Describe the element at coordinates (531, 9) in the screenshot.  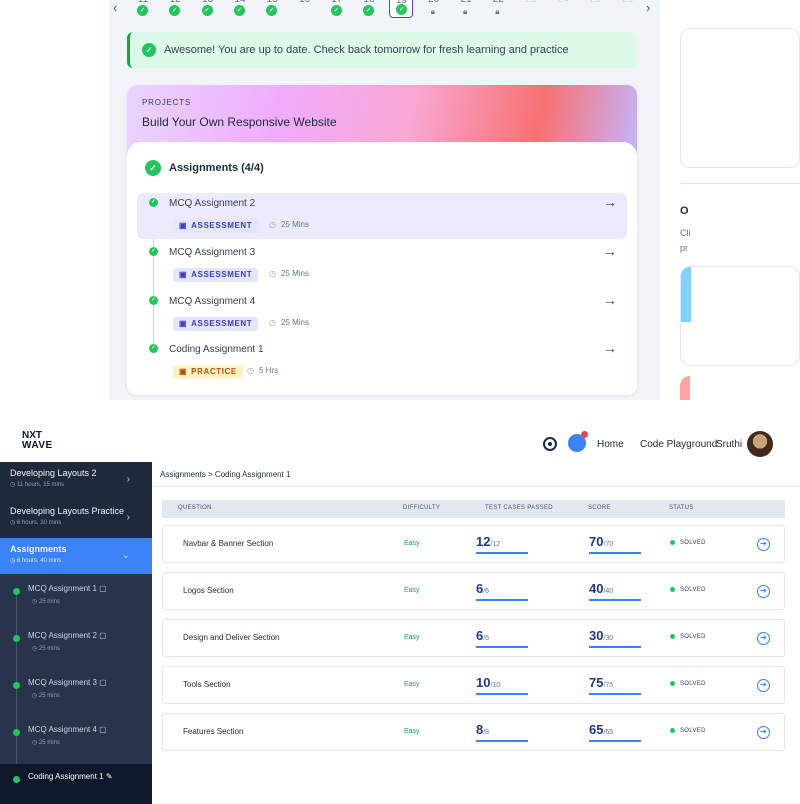
I see `date-cell: 23` at that location.